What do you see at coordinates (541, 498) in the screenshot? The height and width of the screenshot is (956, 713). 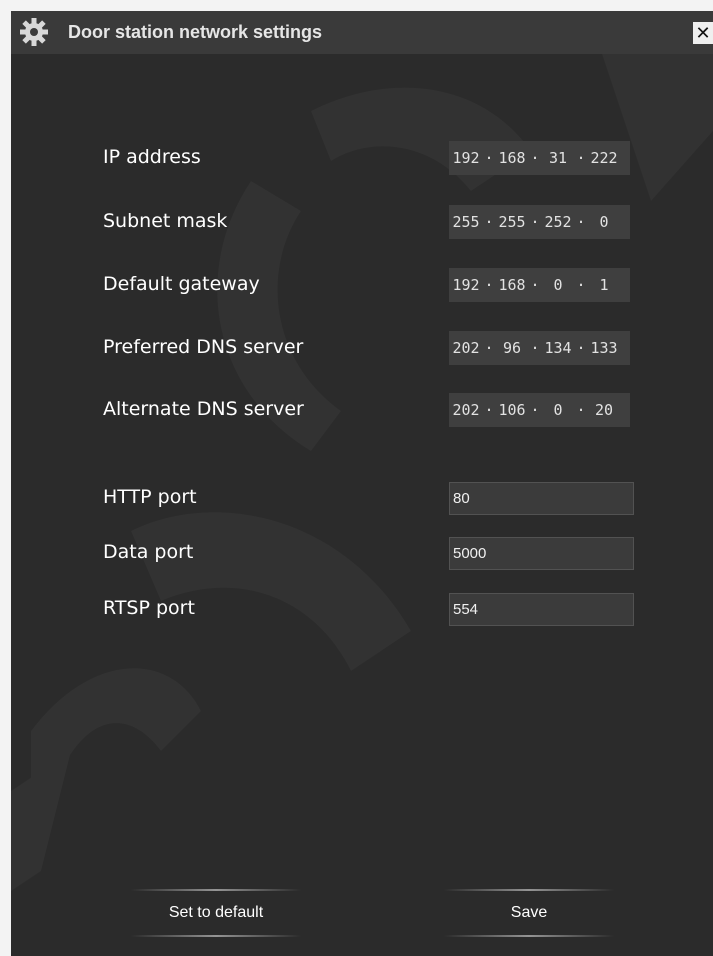 I see `http-port-input: 80` at bounding box center [541, 498].